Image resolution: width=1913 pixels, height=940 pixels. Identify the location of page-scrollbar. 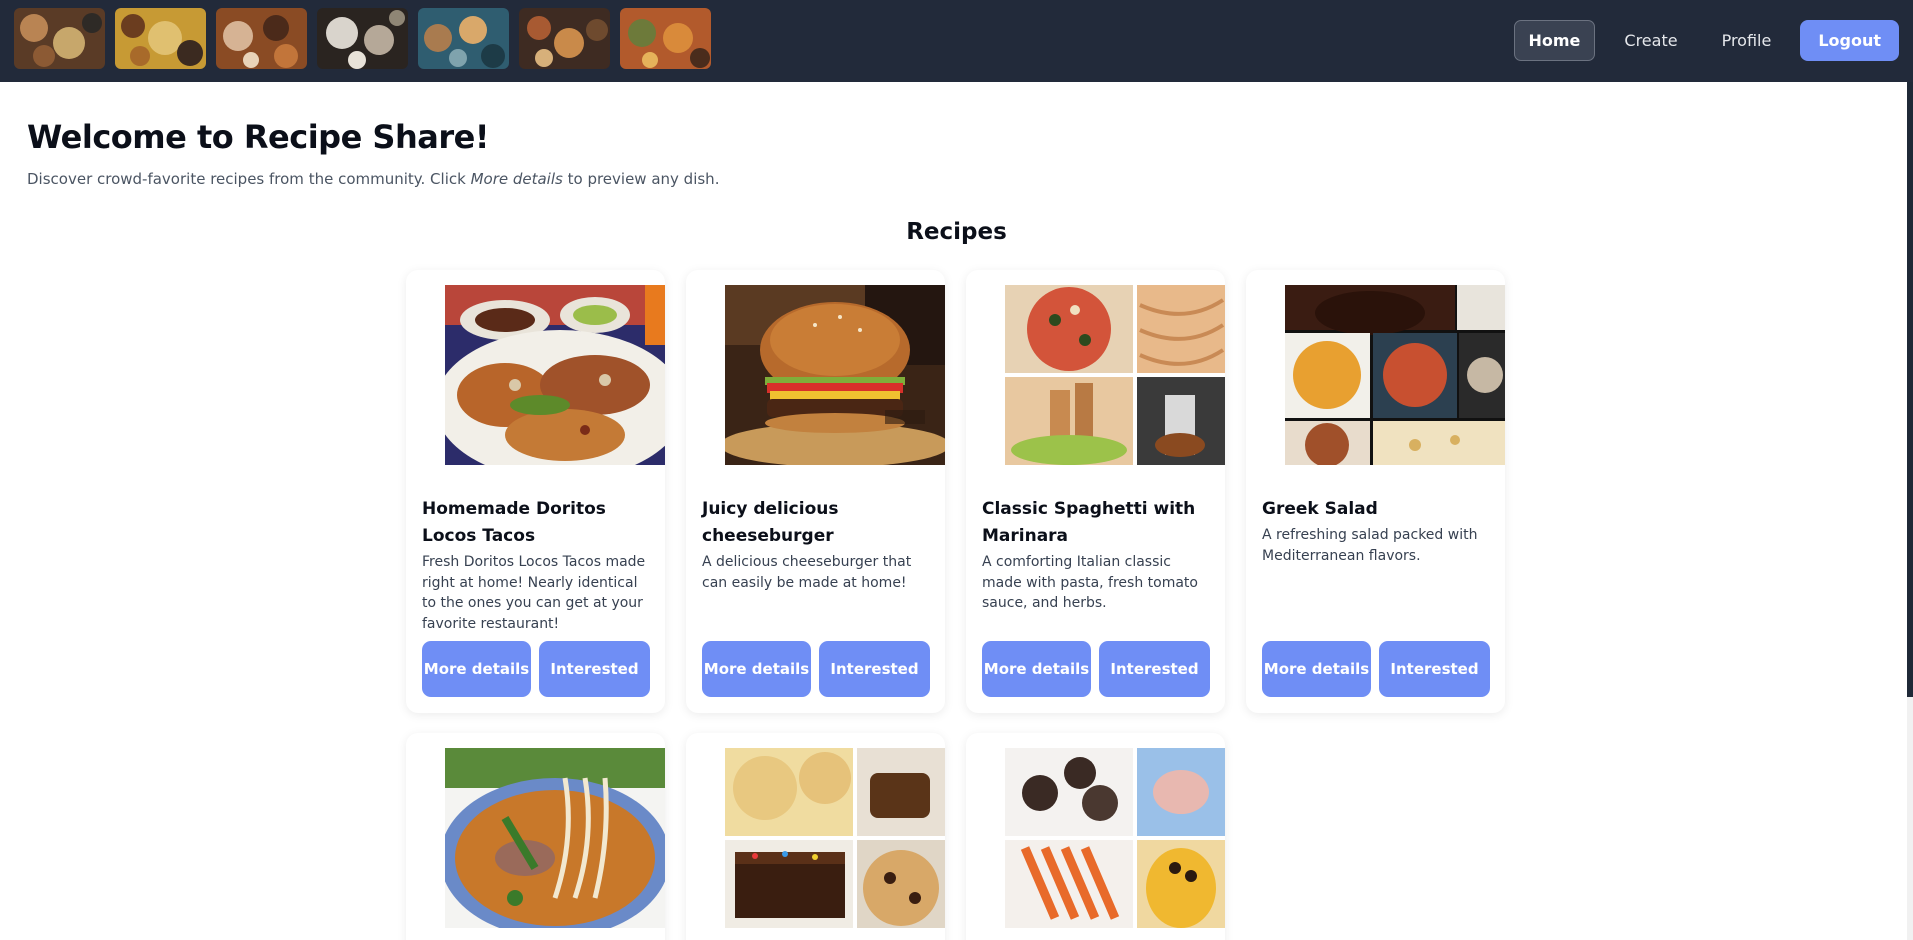
(1910, 511).